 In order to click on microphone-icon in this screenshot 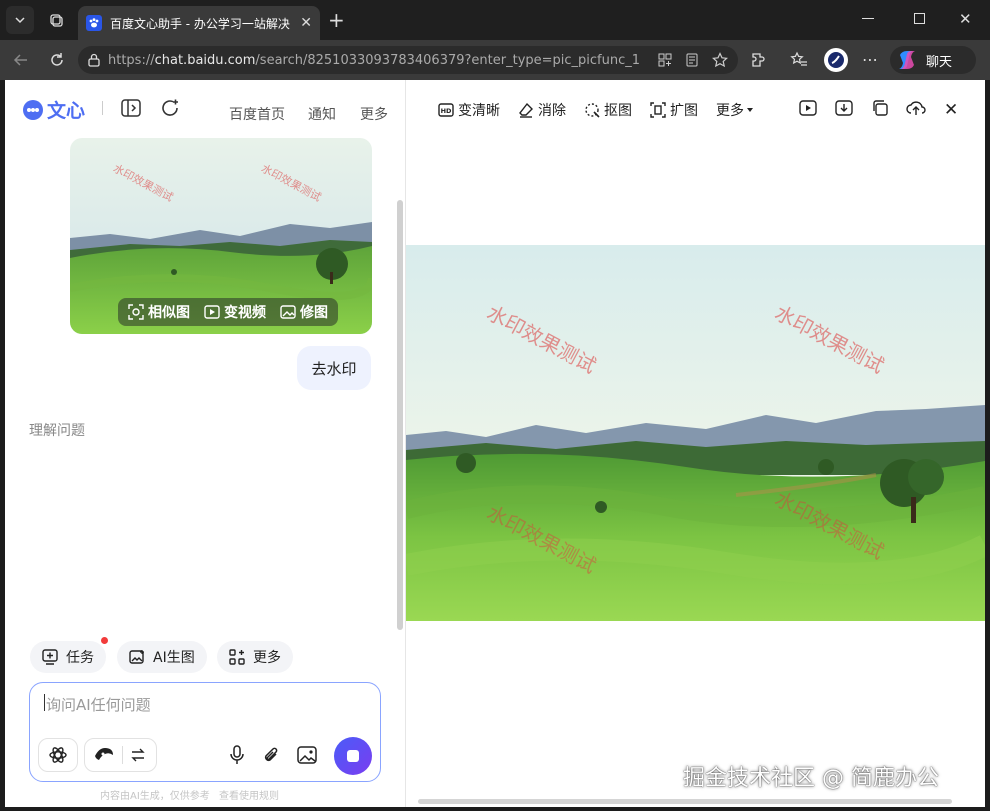, I will do `click(237, 755)`.